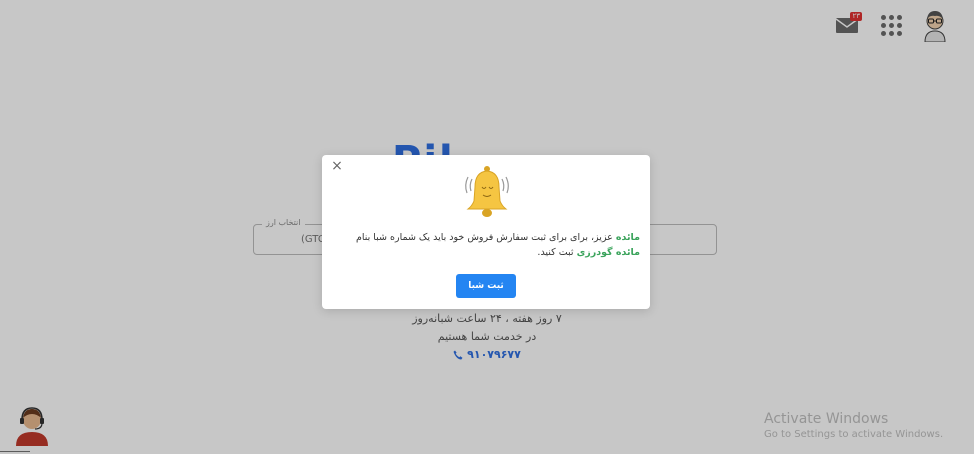 The image size is (974, 454). I want to click on register-sheba-button: ثبت شبا, so click(486, 286).